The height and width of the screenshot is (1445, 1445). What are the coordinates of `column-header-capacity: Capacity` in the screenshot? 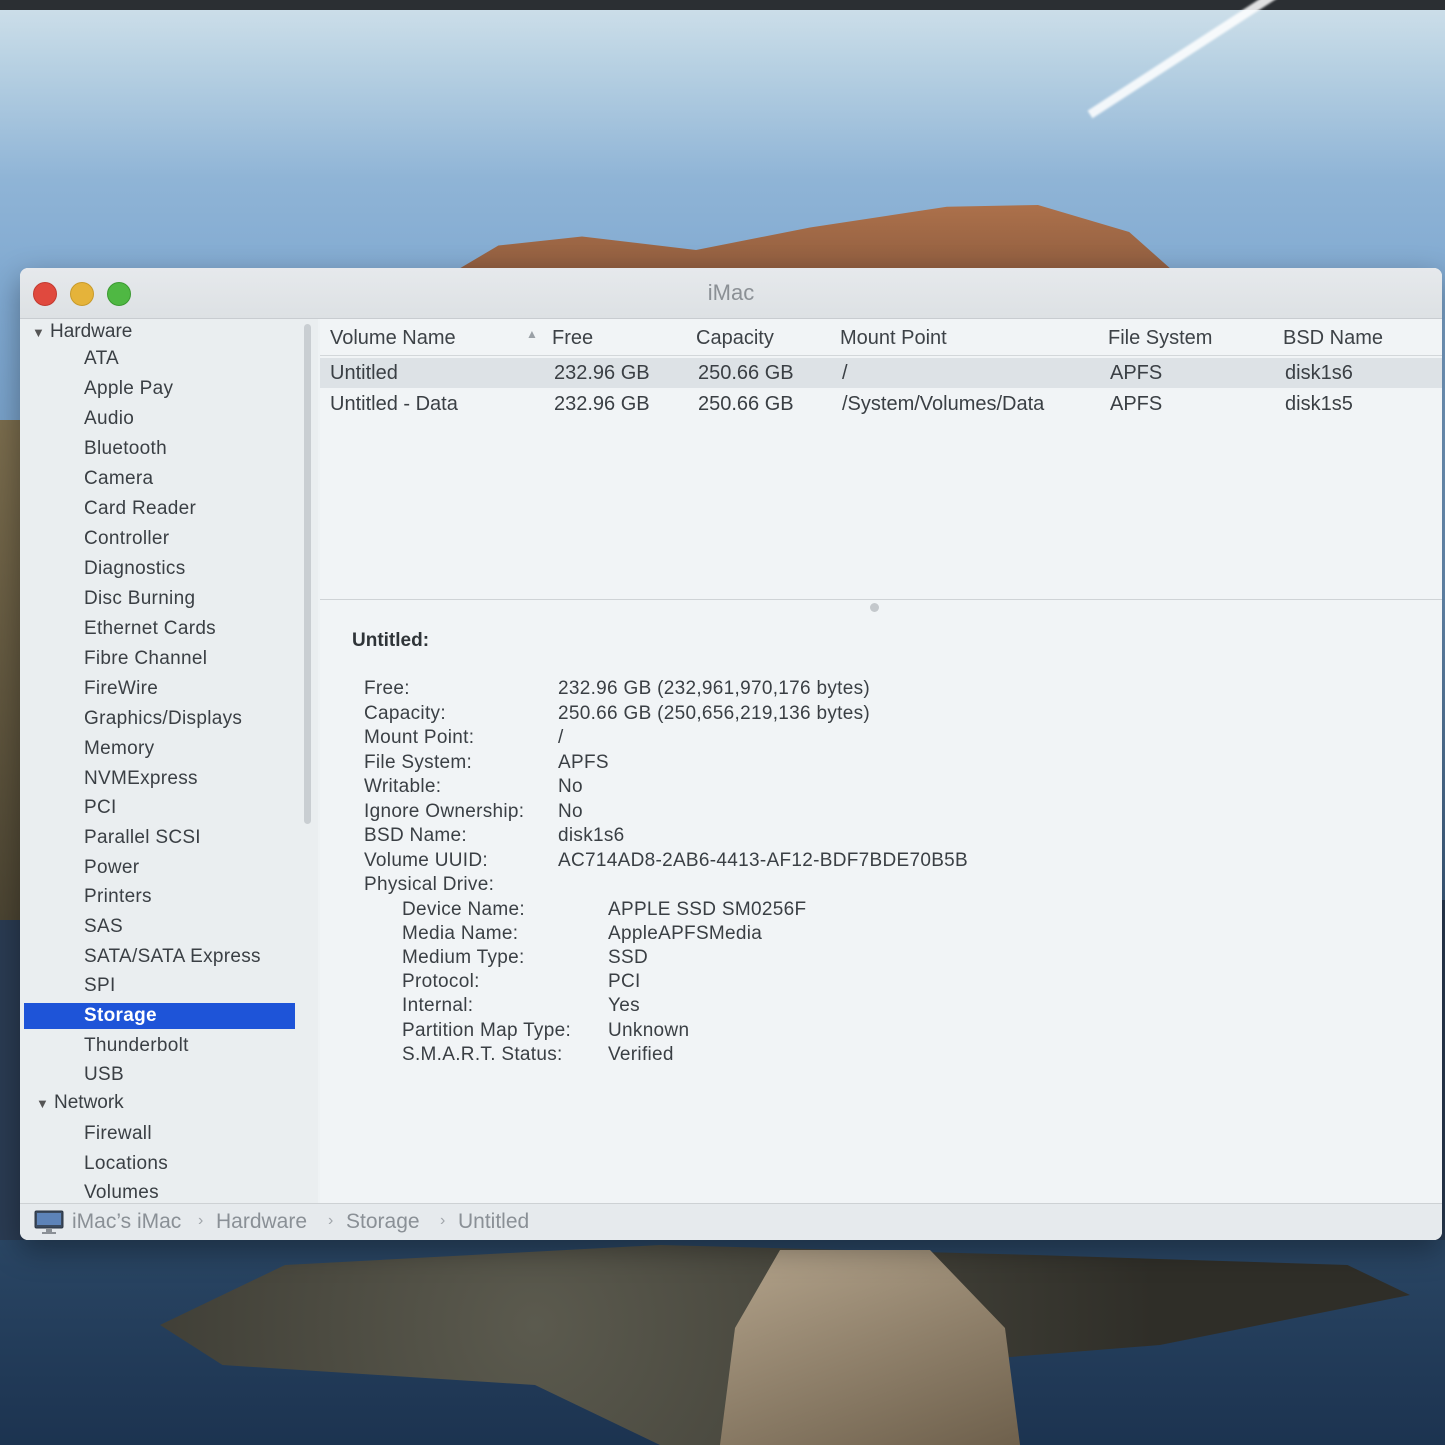 It's located at (735, 338).